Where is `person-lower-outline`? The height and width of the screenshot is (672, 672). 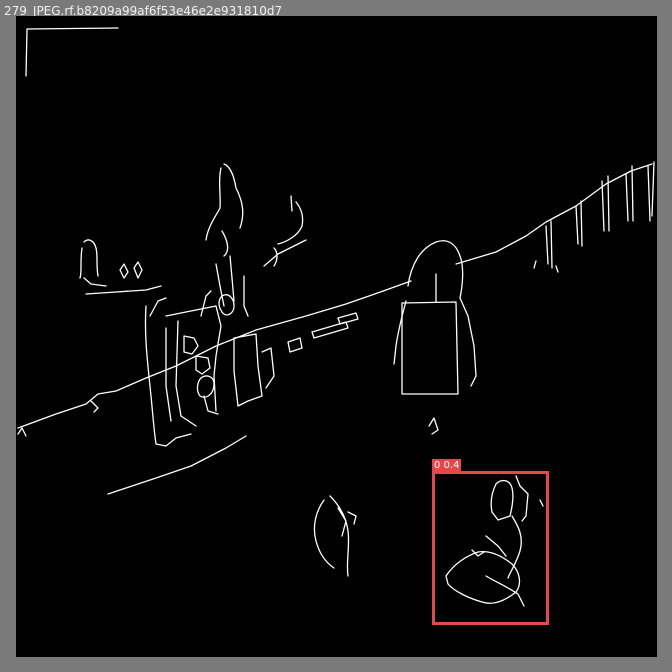
person-lower-outline is located at coordinates (335, 536).